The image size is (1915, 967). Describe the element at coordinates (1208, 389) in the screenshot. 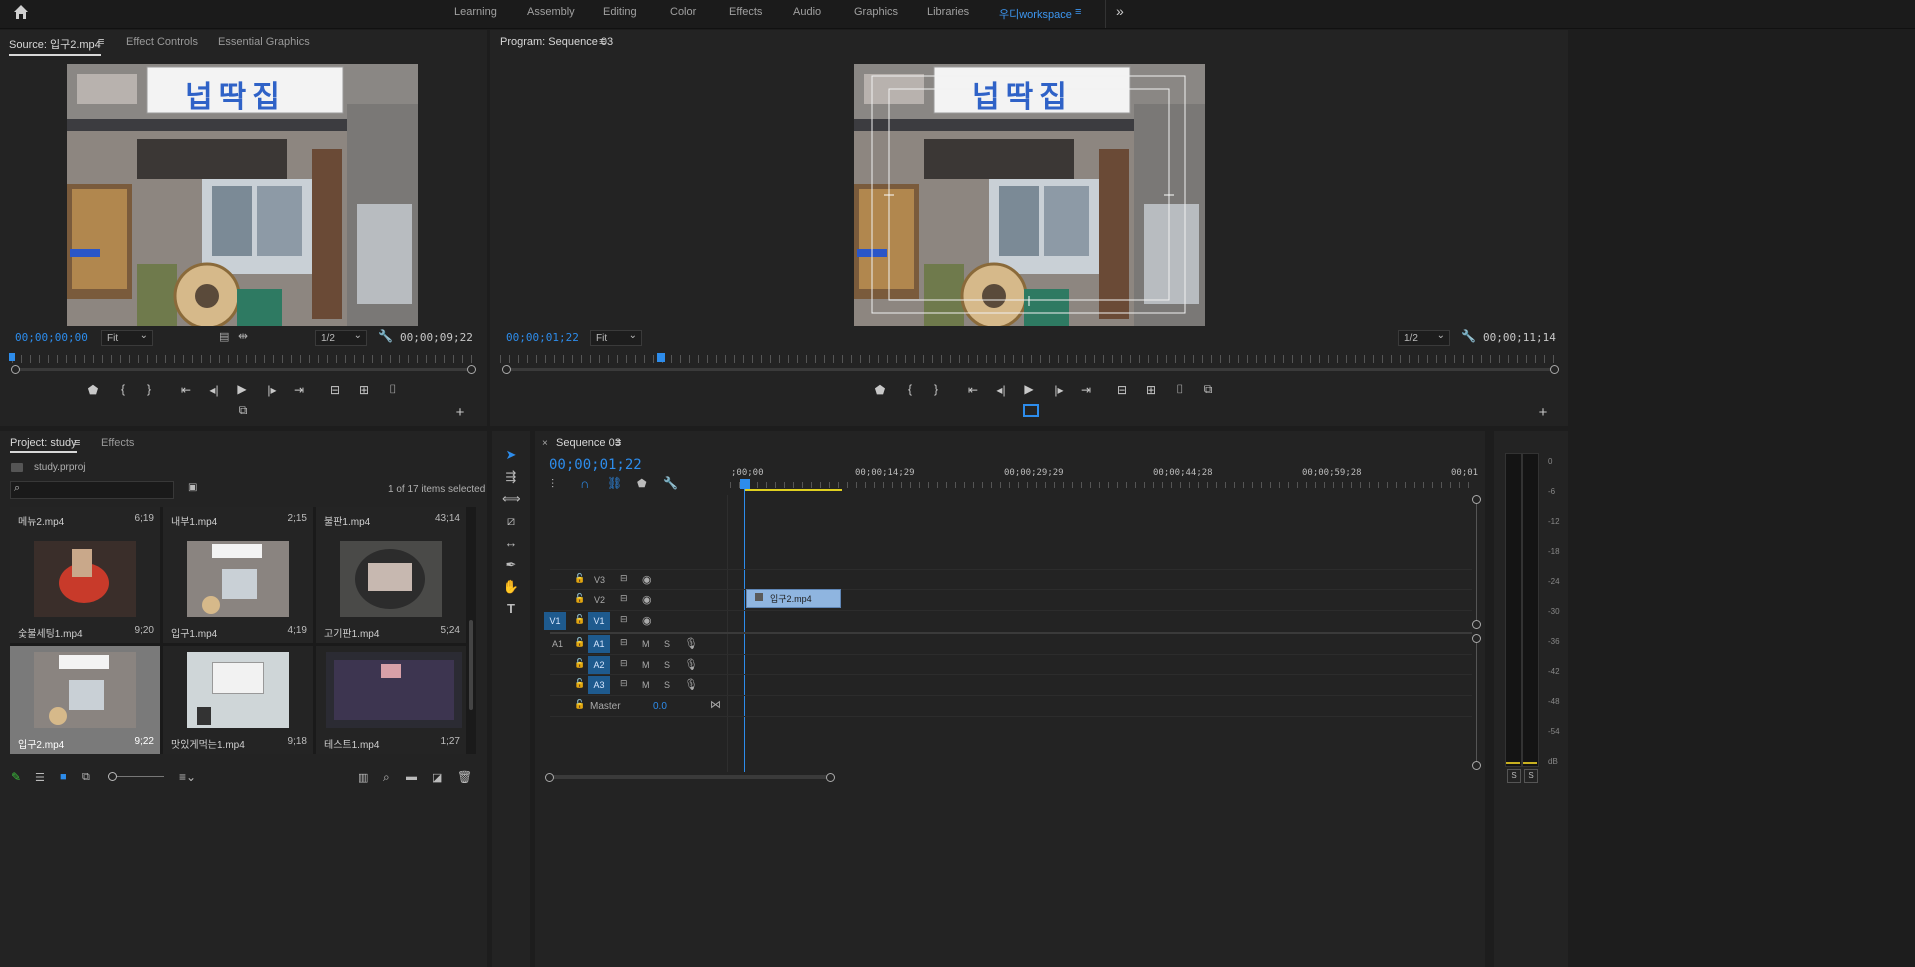

I see `comparison-icon: ⧉` at that location.